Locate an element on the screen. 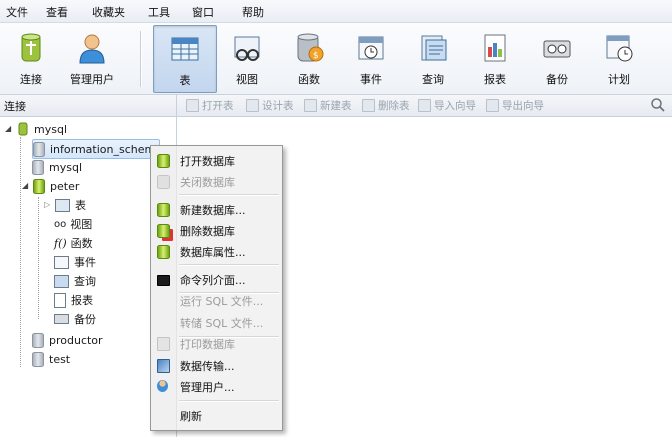  open-table-label: 打开表 is located at coordinates (218, 106).